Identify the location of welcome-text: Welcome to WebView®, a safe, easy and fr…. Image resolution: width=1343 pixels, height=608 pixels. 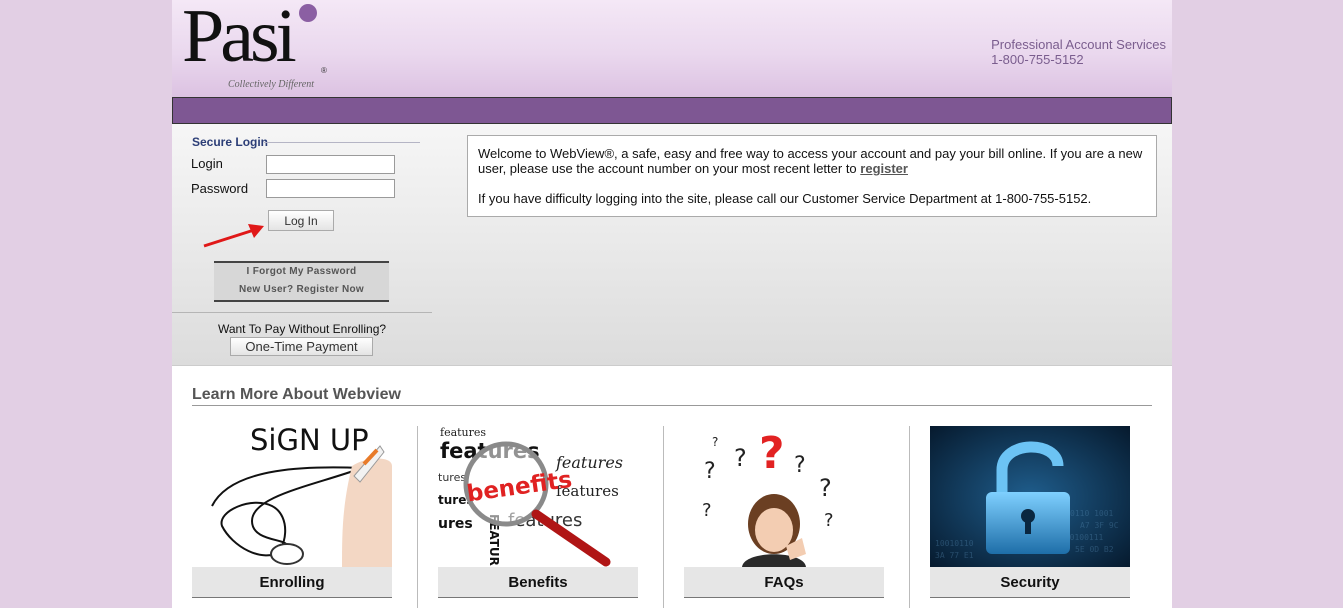
(810, 161).